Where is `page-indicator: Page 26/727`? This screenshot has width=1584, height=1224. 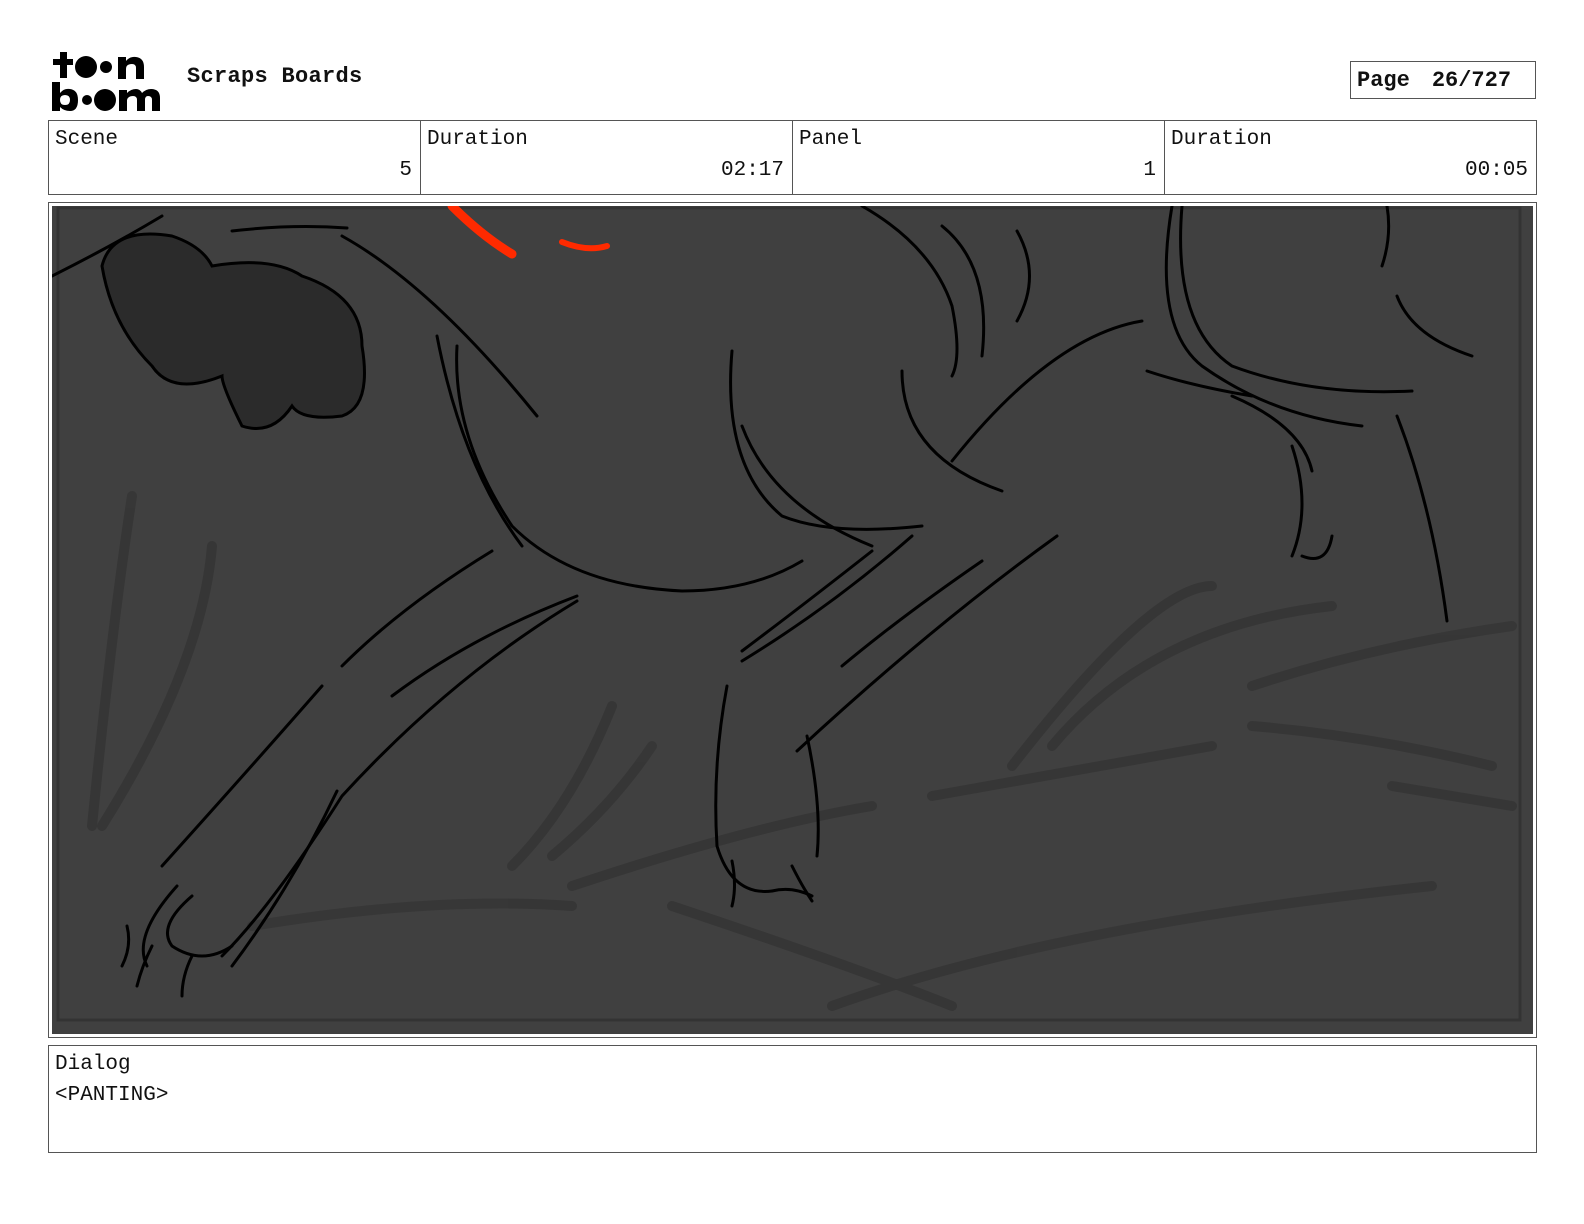 page-indicator: Page 26/727 is located at coordinates (1443, 80).